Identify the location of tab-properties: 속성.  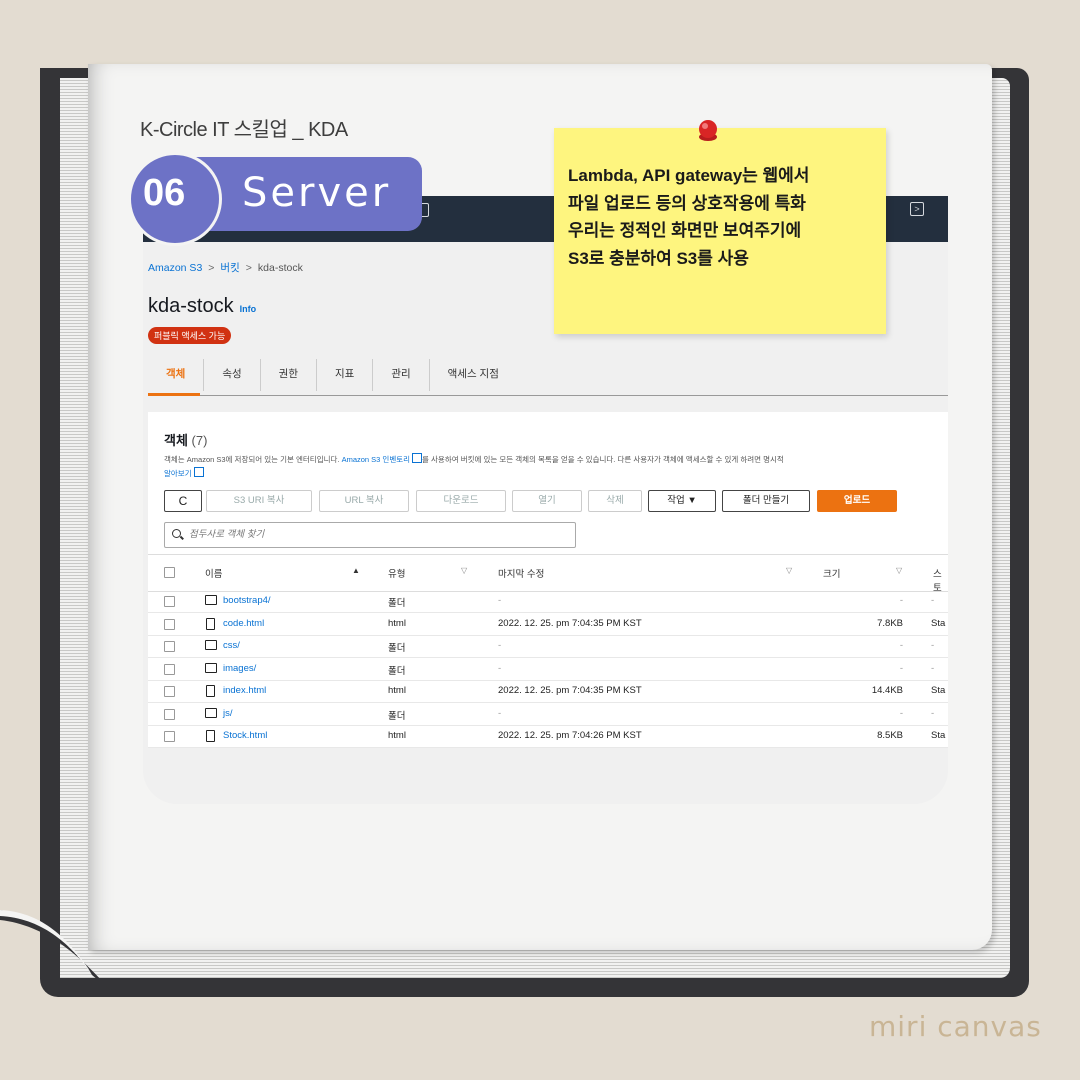
(232, 375).